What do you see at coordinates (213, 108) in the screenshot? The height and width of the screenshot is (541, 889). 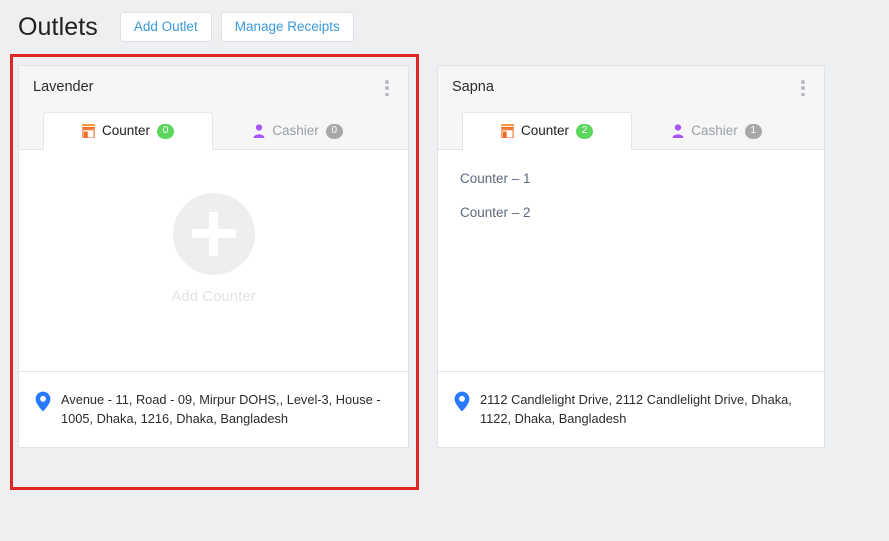 I see `outlet-card-header: Lavender Counter 0 Cashier 0` at bounding box center [213, 108].